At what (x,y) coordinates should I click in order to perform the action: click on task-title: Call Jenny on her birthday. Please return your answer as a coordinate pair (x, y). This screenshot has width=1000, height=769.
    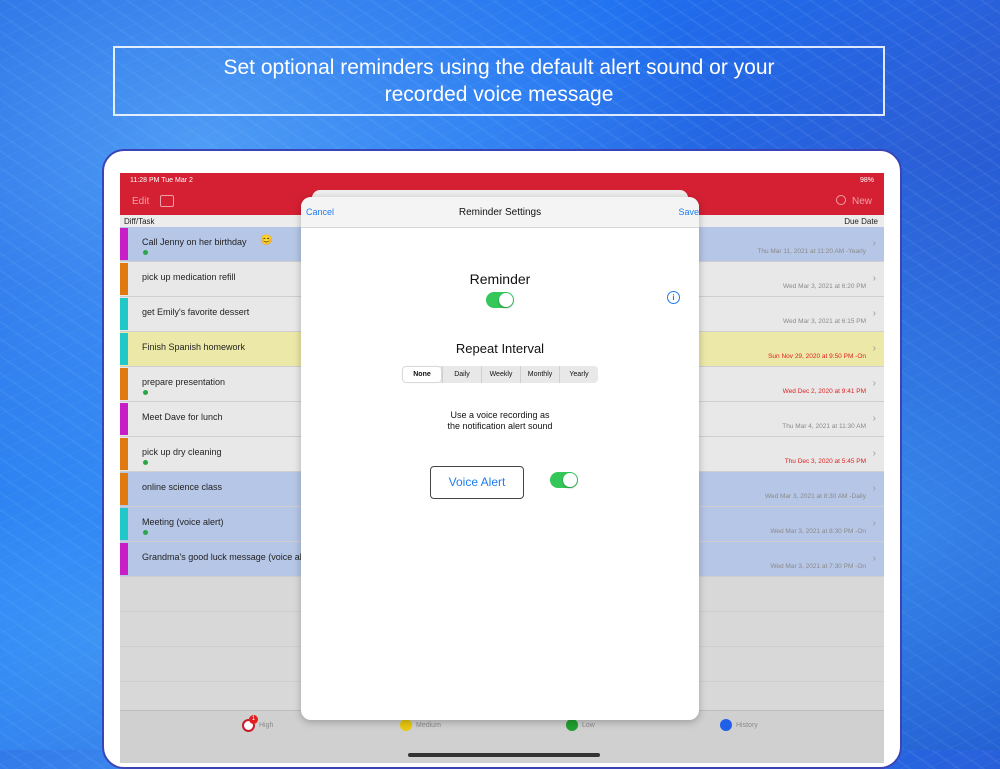
    Looking at the image, I should click on (194, 242).